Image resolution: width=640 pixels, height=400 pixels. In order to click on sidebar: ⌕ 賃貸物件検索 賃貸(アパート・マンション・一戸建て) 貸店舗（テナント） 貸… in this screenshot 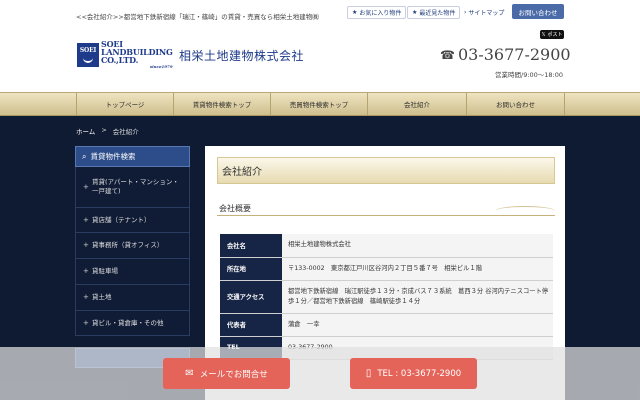, I will do `click(132, 257)`.